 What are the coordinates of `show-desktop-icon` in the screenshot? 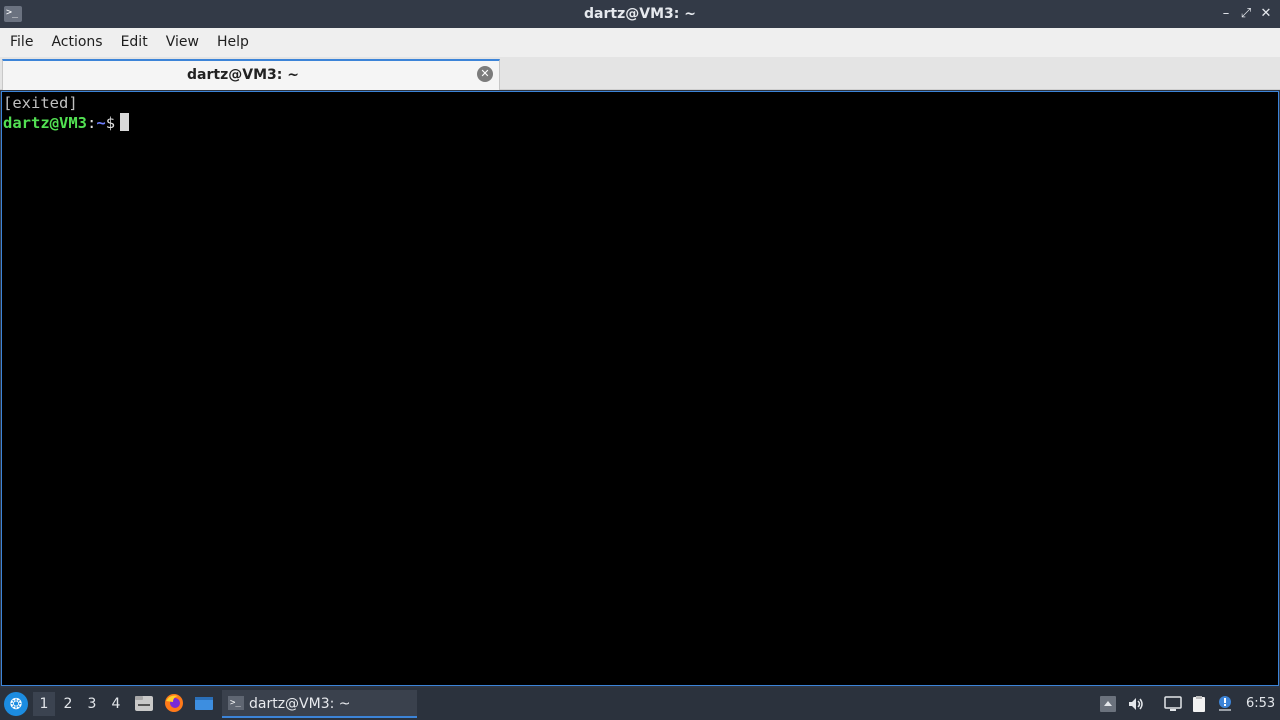 It's located at (204, 703).